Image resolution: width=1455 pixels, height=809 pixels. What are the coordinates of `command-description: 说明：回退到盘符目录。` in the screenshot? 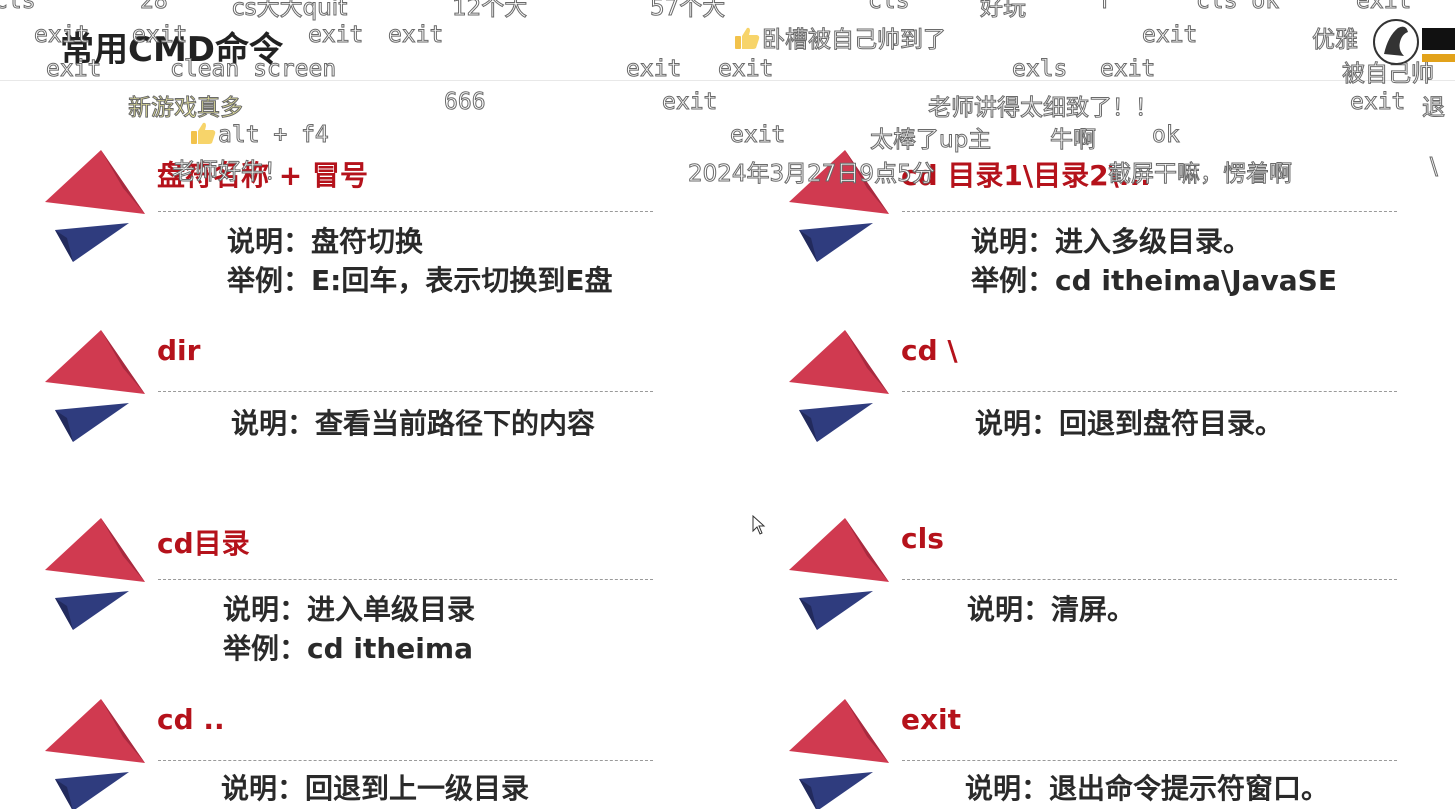 It's located at (1129, 423).